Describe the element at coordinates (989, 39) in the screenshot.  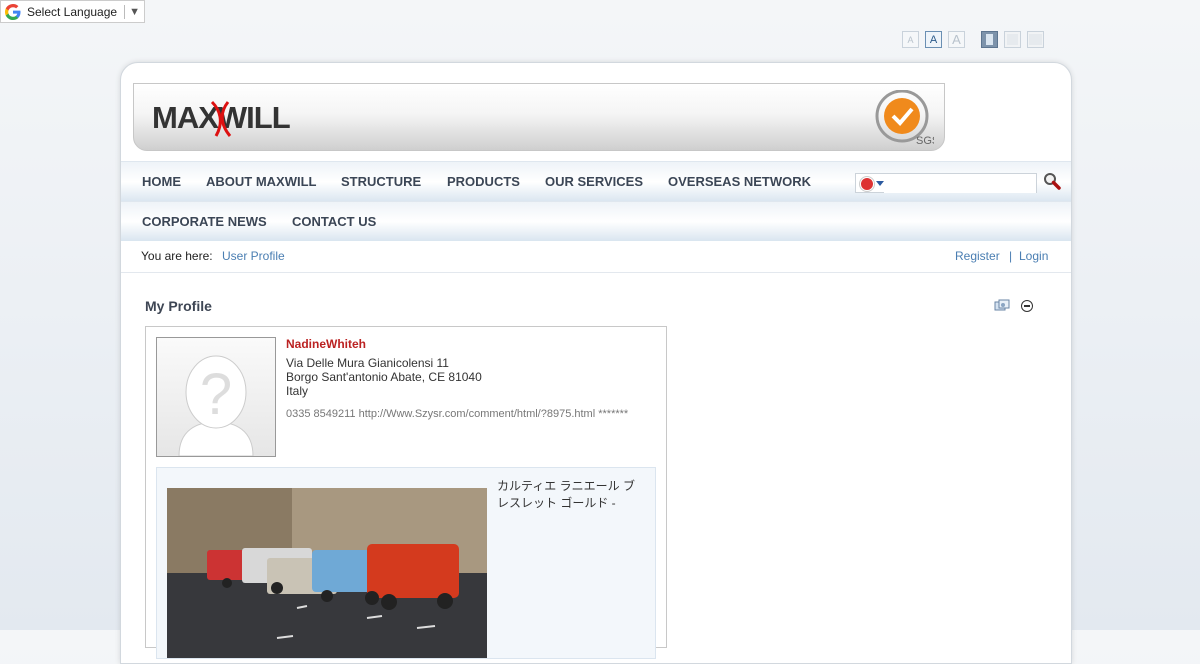
I see `layout-narrow-button` at that location.